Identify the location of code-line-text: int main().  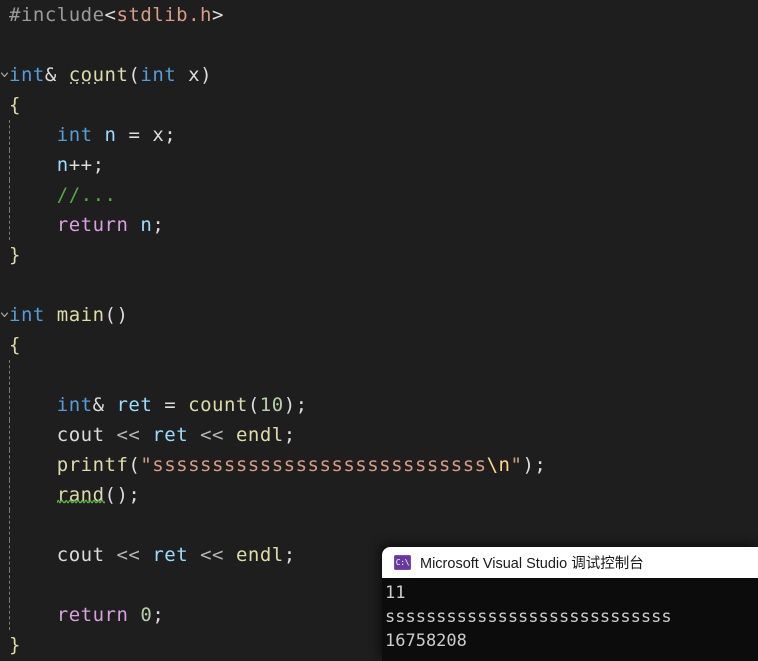
(68, 315).